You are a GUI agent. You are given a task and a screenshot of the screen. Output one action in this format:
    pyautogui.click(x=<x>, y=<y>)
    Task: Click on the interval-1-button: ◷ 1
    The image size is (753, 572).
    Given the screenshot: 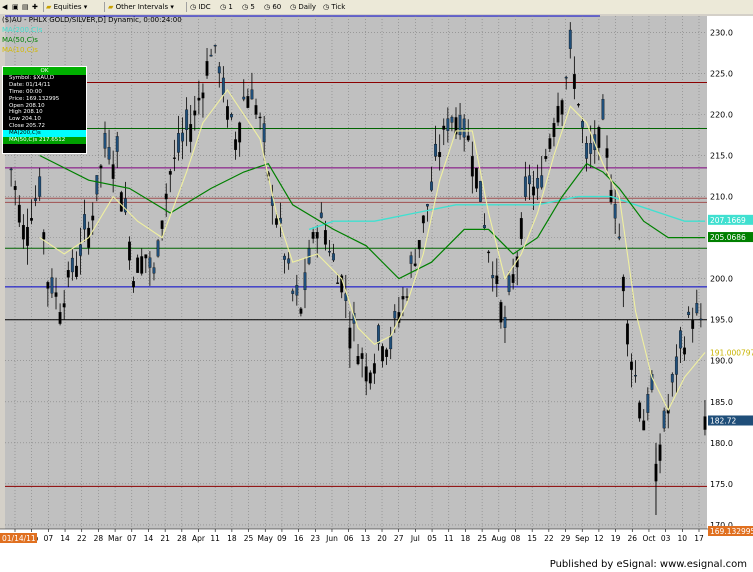 What is the action you would take?
    pyautogui.click(x=226, y=7)
    